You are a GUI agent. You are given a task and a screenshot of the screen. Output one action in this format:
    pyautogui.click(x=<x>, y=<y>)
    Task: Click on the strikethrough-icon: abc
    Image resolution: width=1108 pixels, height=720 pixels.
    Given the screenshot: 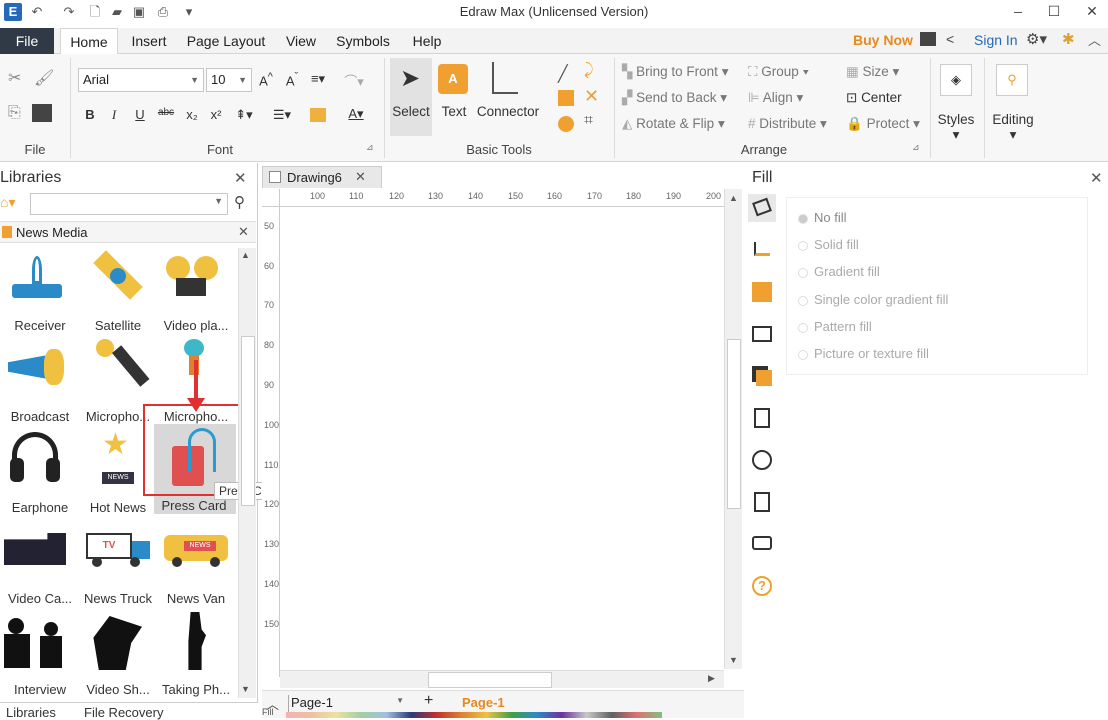 What is the action you would take?
    pyautogui.click(x=166, y=112)
    